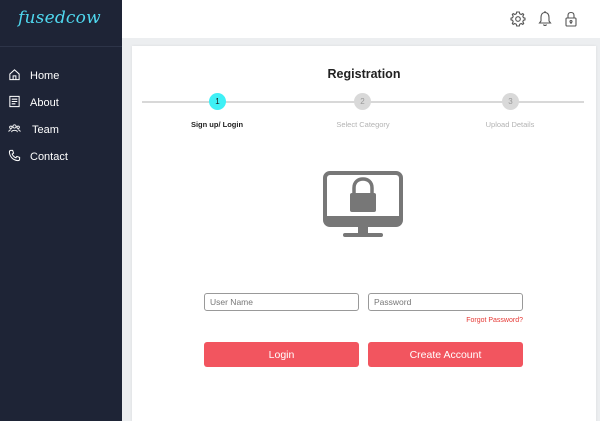 This screenshot has width=600, height=421. What do you see at coordinates (545, 19) in the screenshot?
I see `bell-icon` at bounding box center [545, 19].